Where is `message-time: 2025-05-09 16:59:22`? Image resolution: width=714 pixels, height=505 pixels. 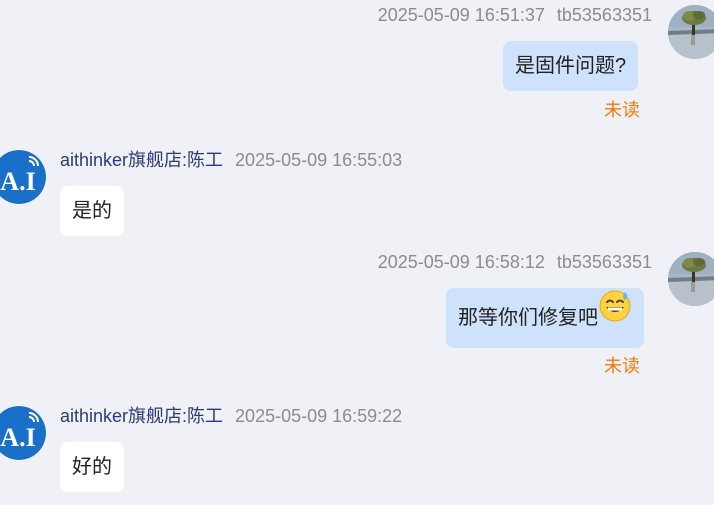 message-time: 2025-05-09 16:59:22 is located at coordinates (319, 416).